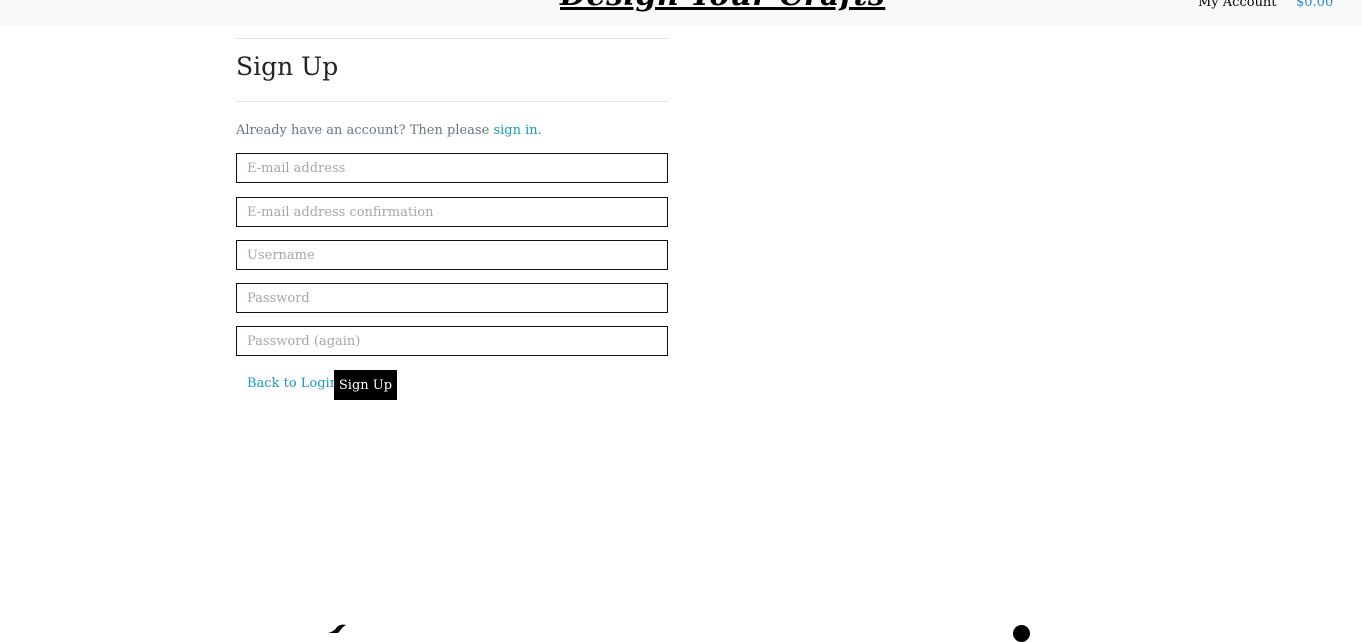  What do you see at coordinates (292, 383) in the screenshot?
I see `back-to-login-link: Back to Login` at bounding box center [292, 383].